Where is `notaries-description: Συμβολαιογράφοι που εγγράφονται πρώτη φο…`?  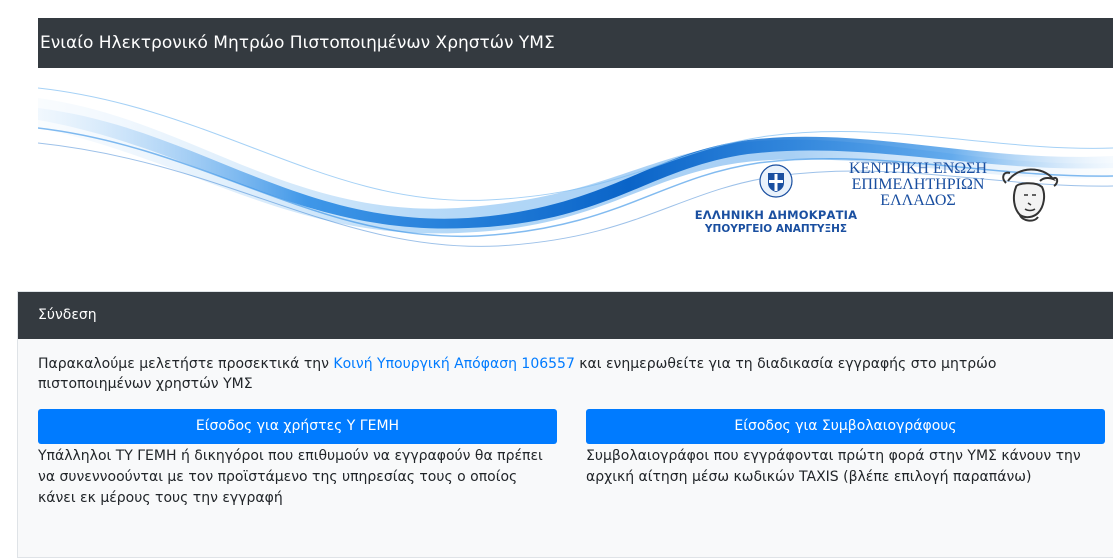
notaries-description: Συμβολαιογράφοι που εγγράφονται πρώτη φο… is located at coordinates (833, 466).